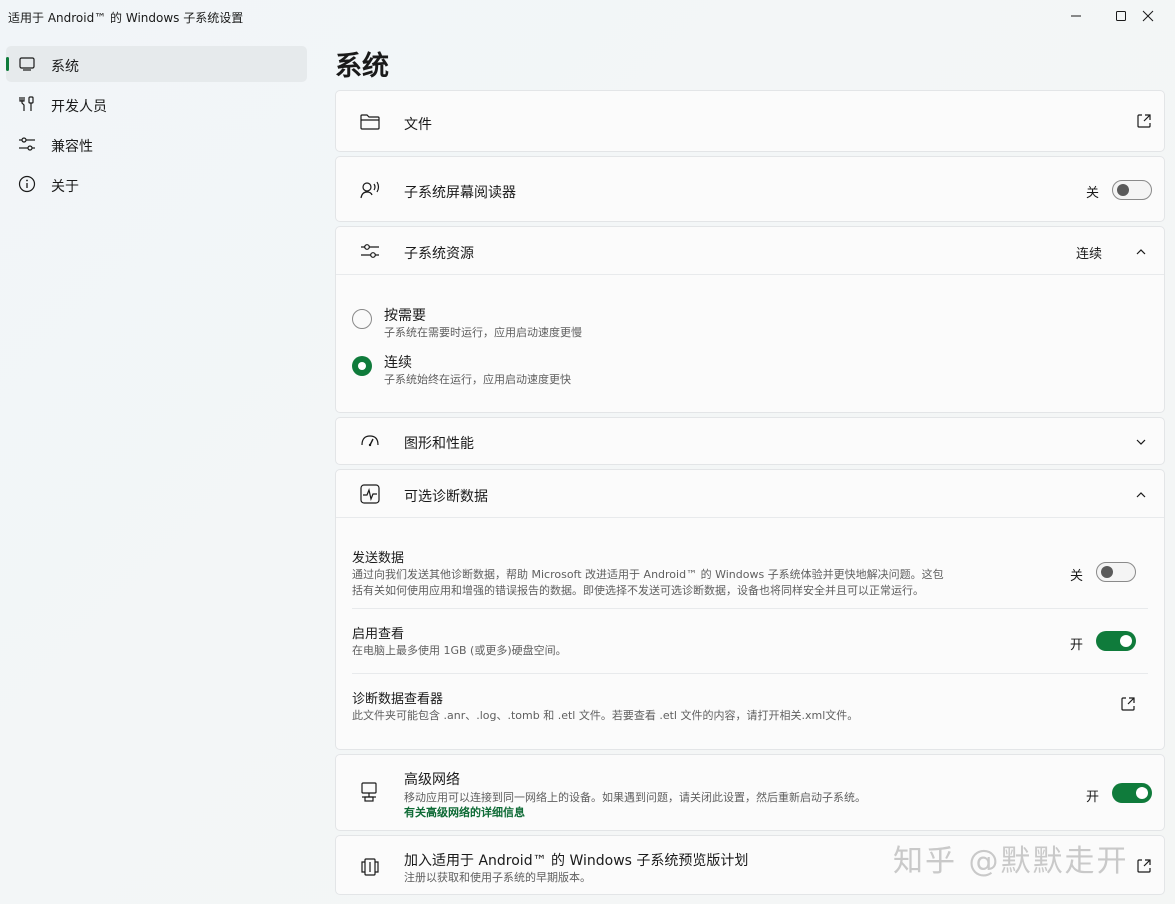 This screenshot has width=1175, height=904. I want to click on send-data-state: 关, so click(1077, 576).